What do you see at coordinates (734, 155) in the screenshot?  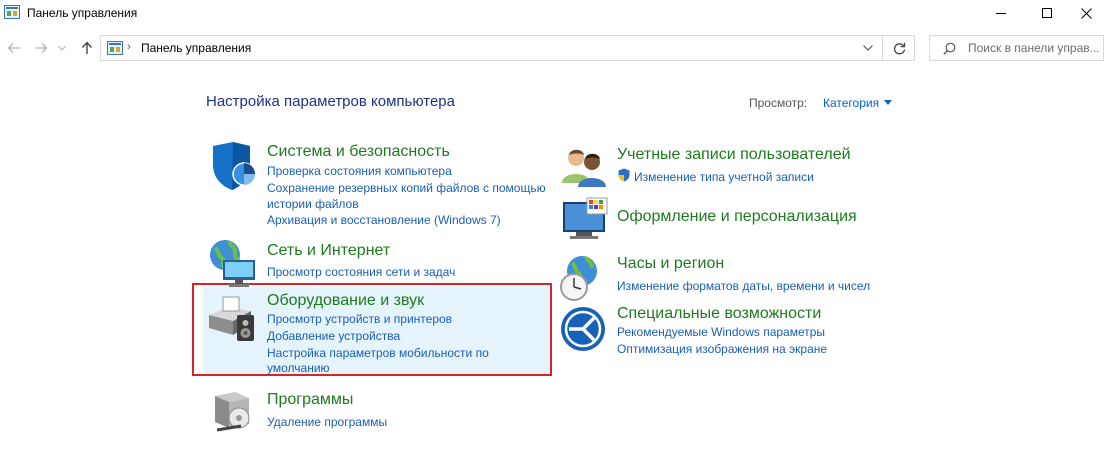 I see `category-title: Учетные записи пользователей` at bounding box center [734, 155].